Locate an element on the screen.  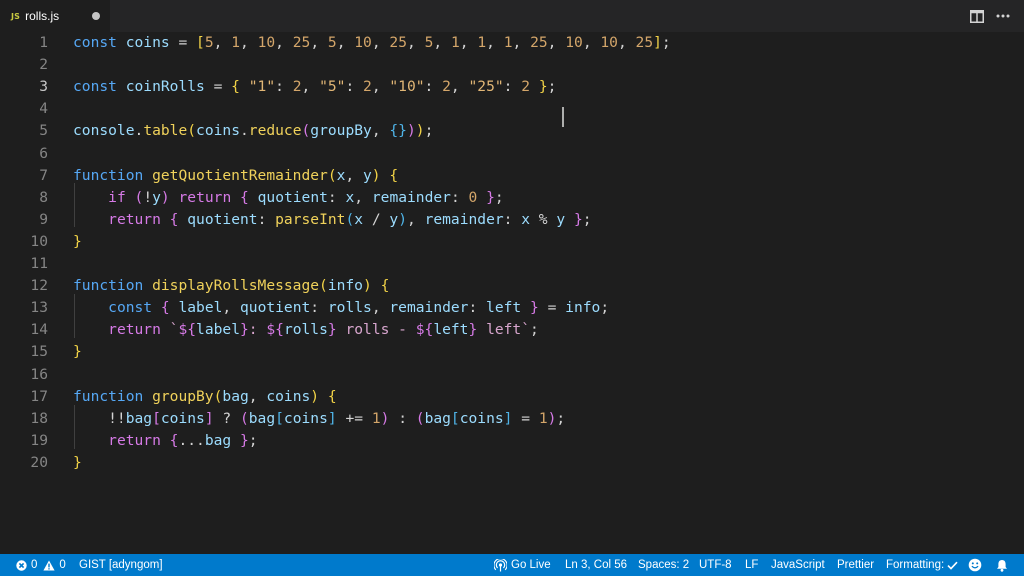
eol-setting: LF is located at coordinates (751, 565).